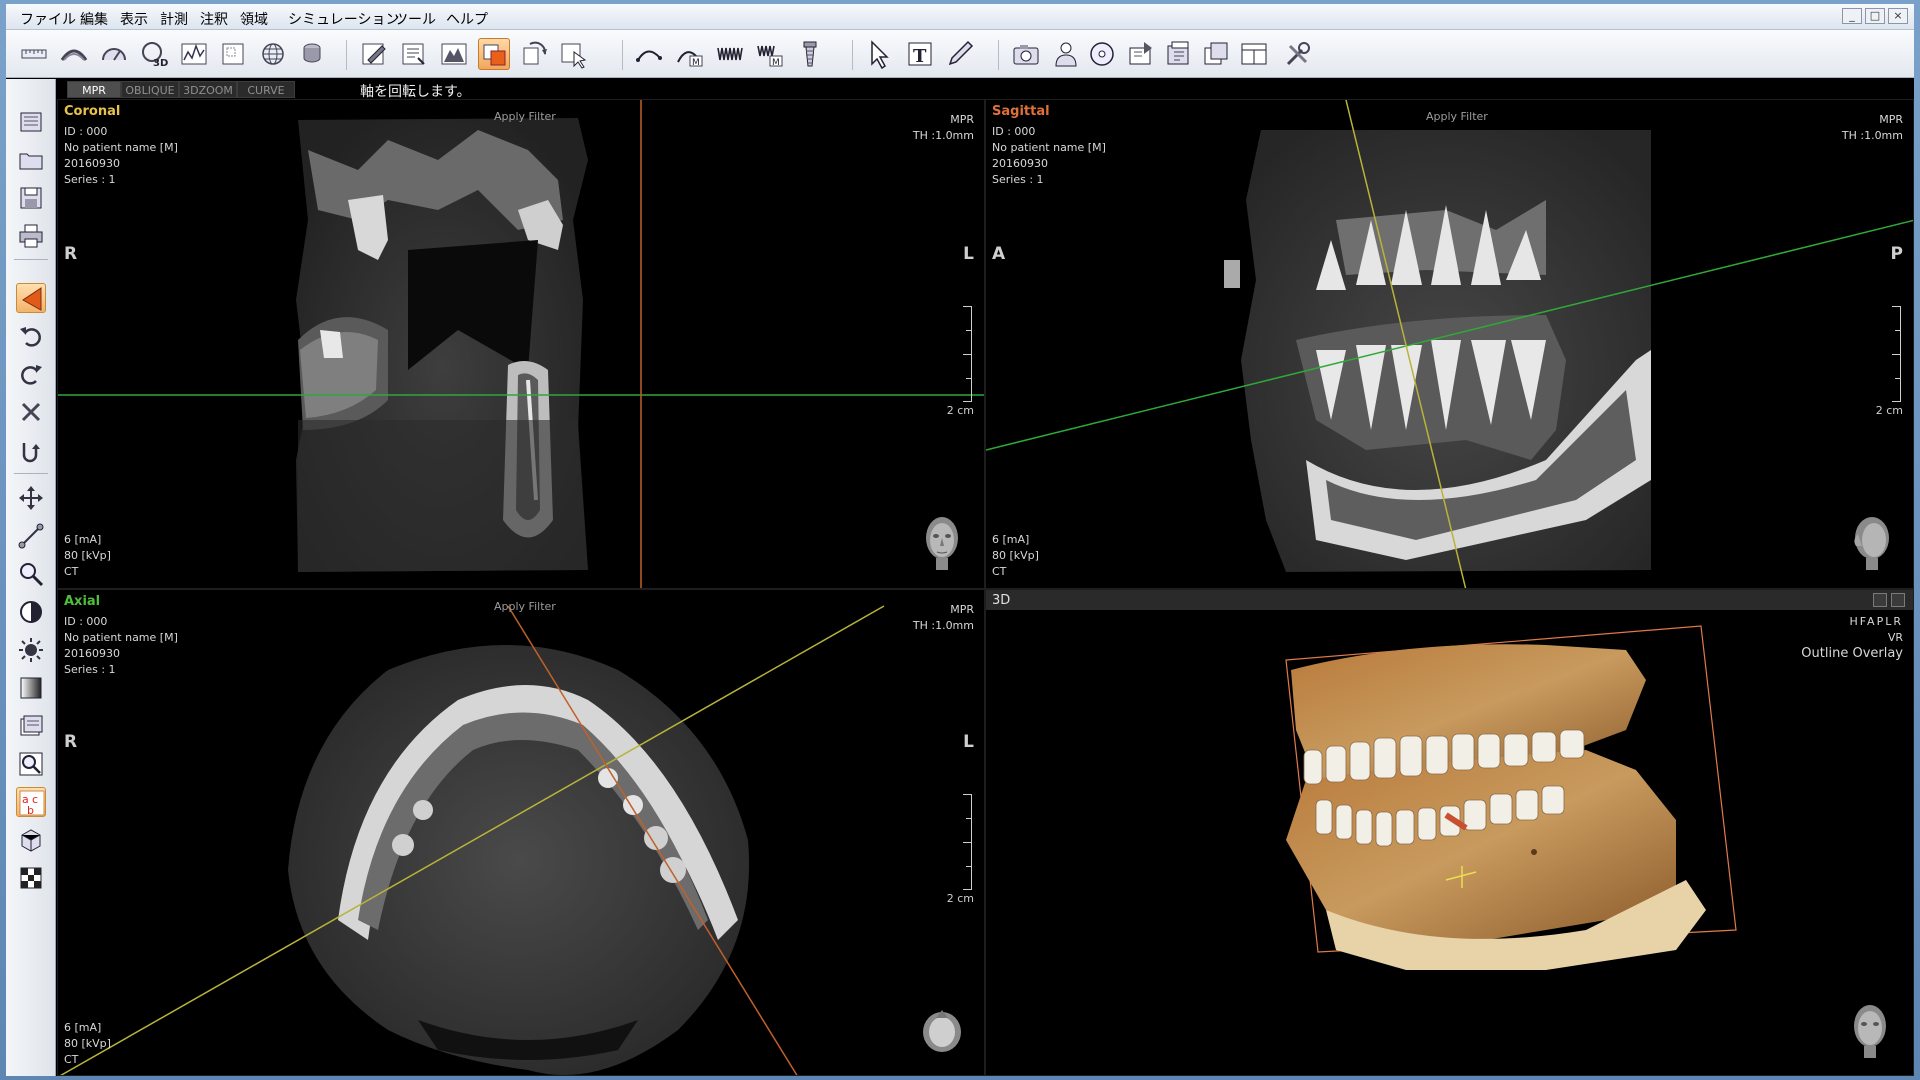  I want to click on checker-pattern-icon, so click(31, 878).